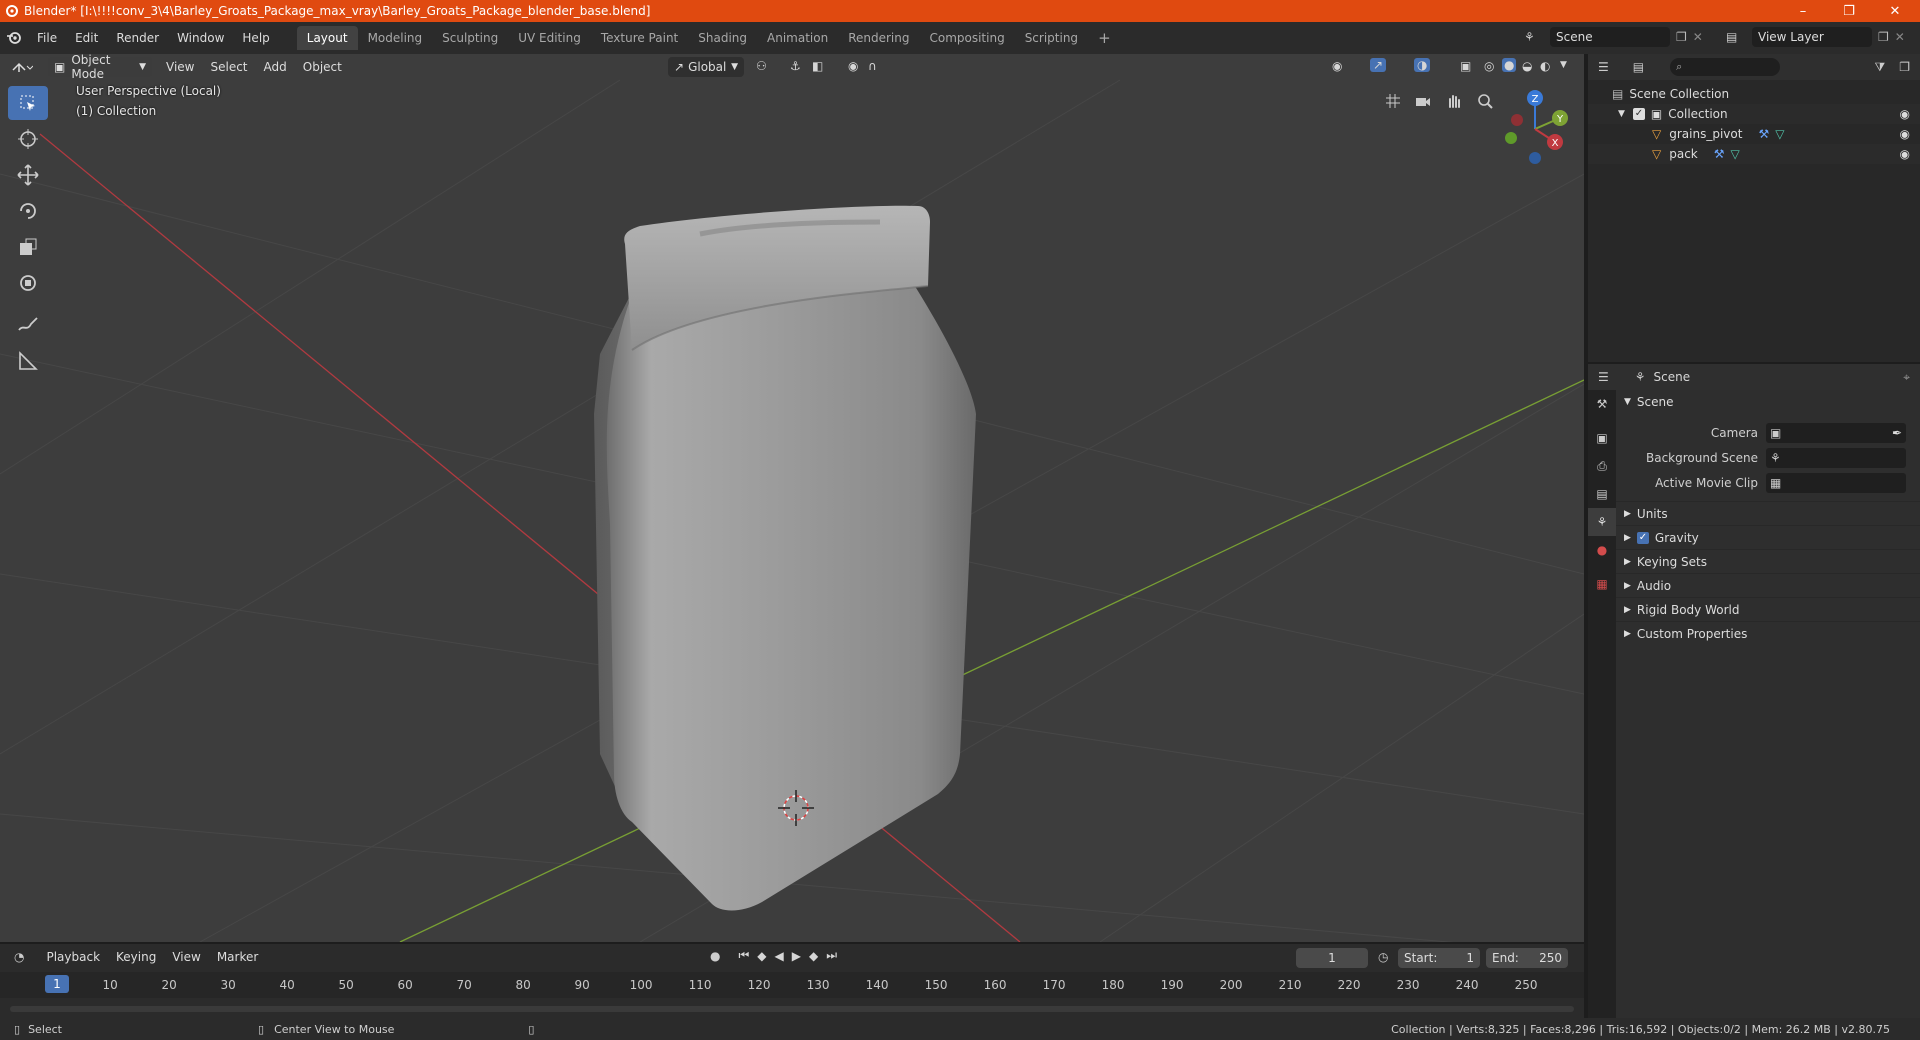 Image resolution: width=1920 pixels, height=1040 pixels. Describe the element at coordinates (872, 66) in the screenshot. I see `falloff-icon: ∩` at that location.